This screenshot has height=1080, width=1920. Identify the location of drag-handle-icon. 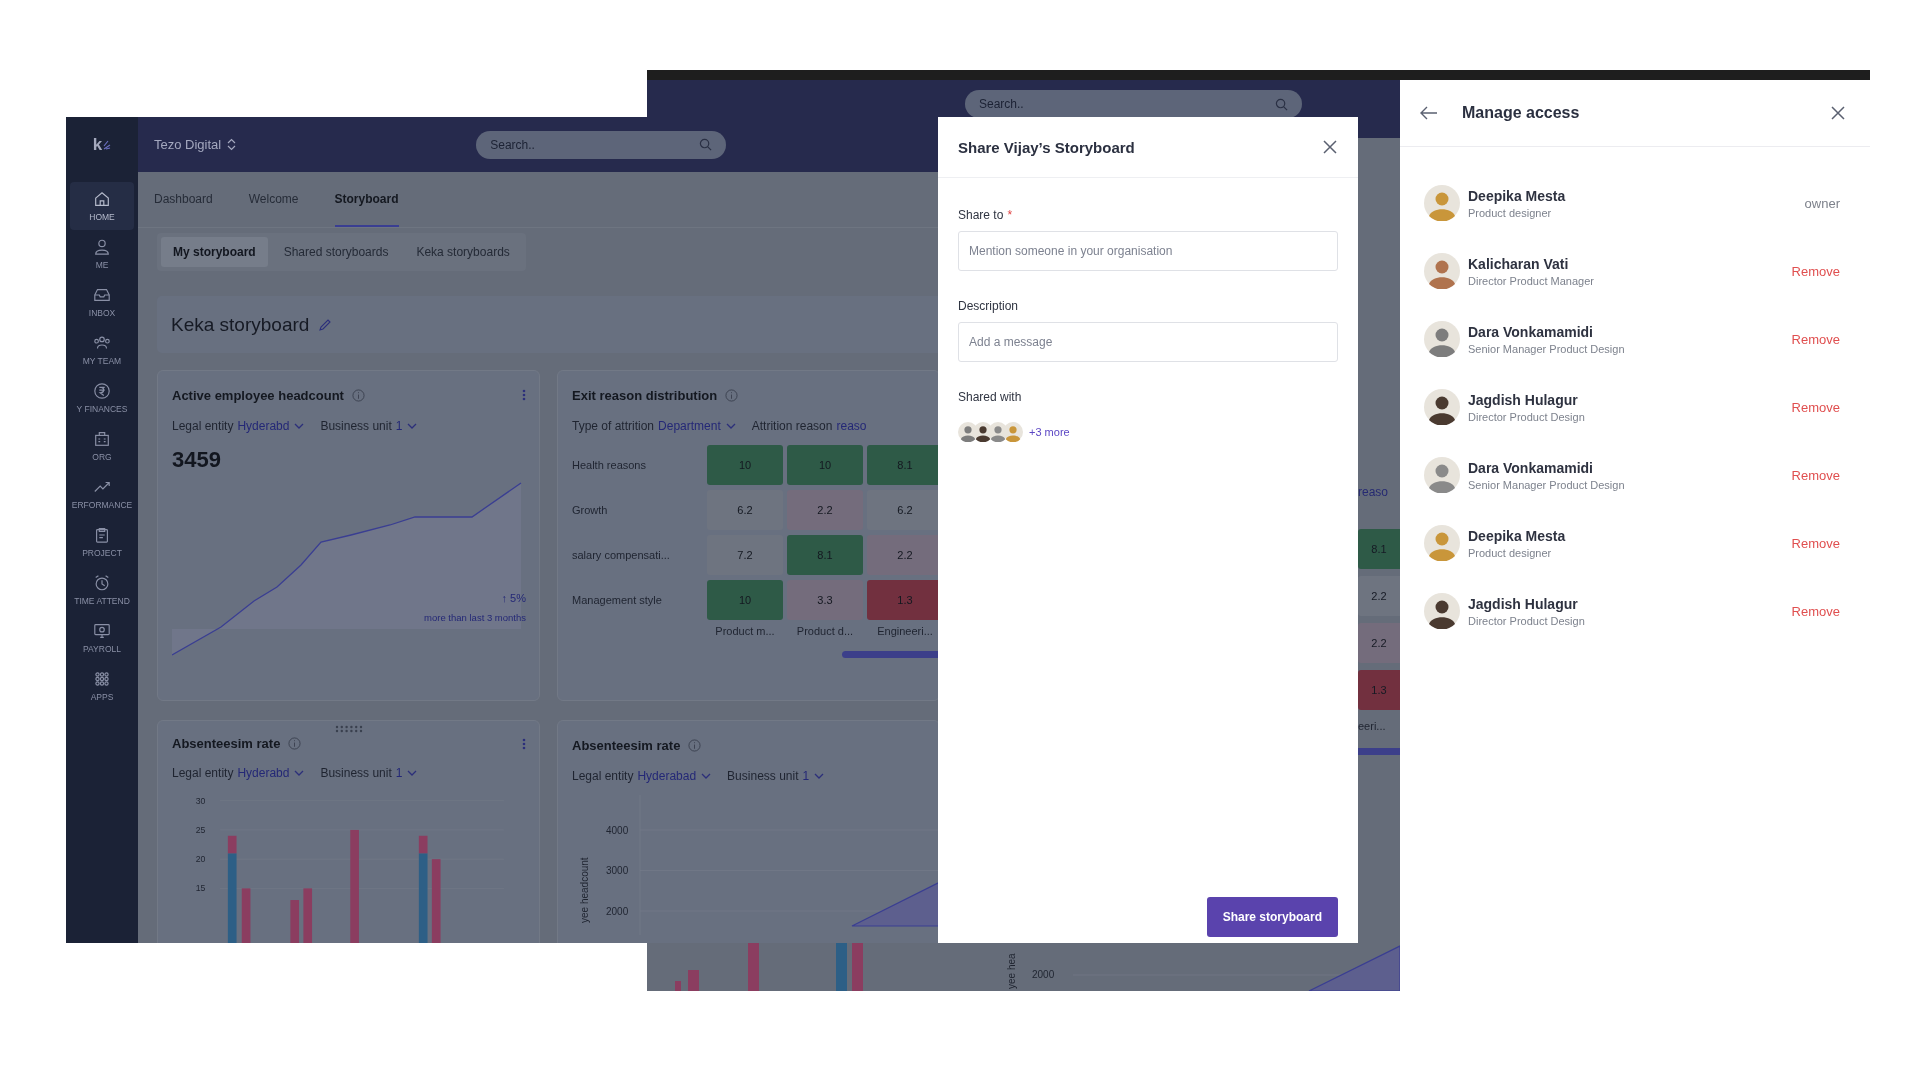
(348, 729).